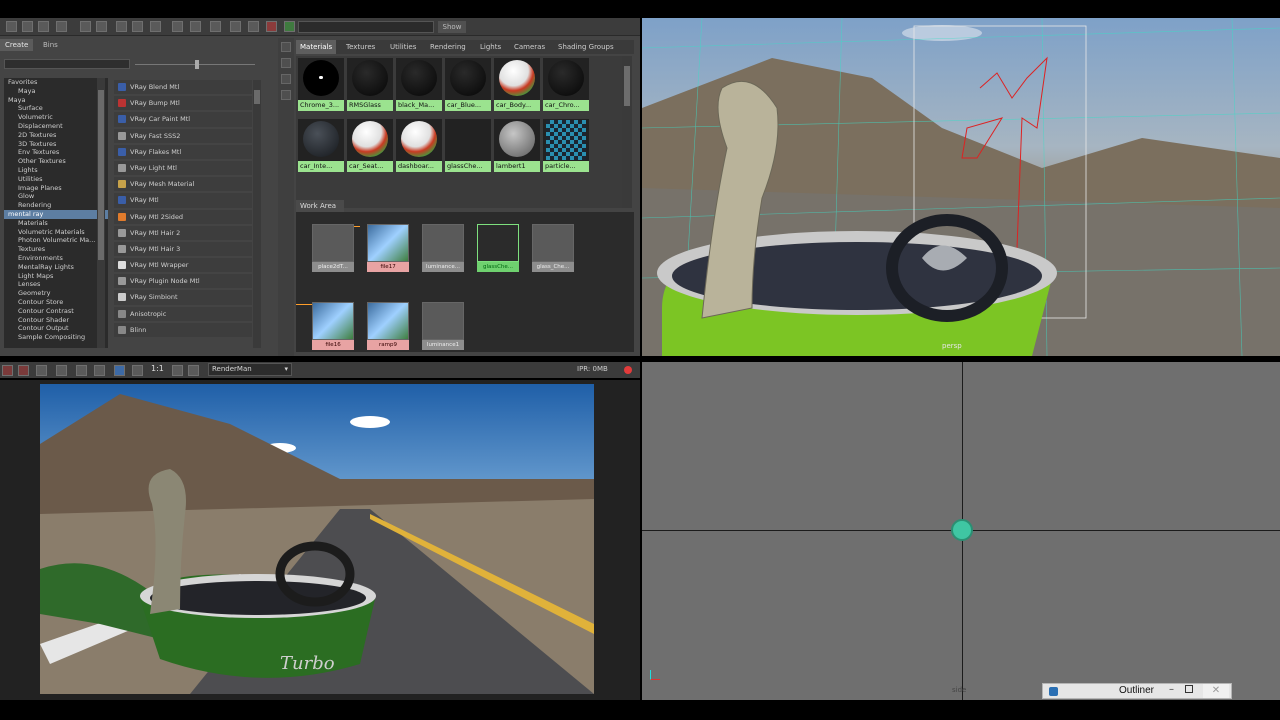 Image resolution: width=1280 pixels, height=720 pixels. Describe the element at coordinates (56, 170) in the screenshot. I see `tree-item: Lights` at that location.